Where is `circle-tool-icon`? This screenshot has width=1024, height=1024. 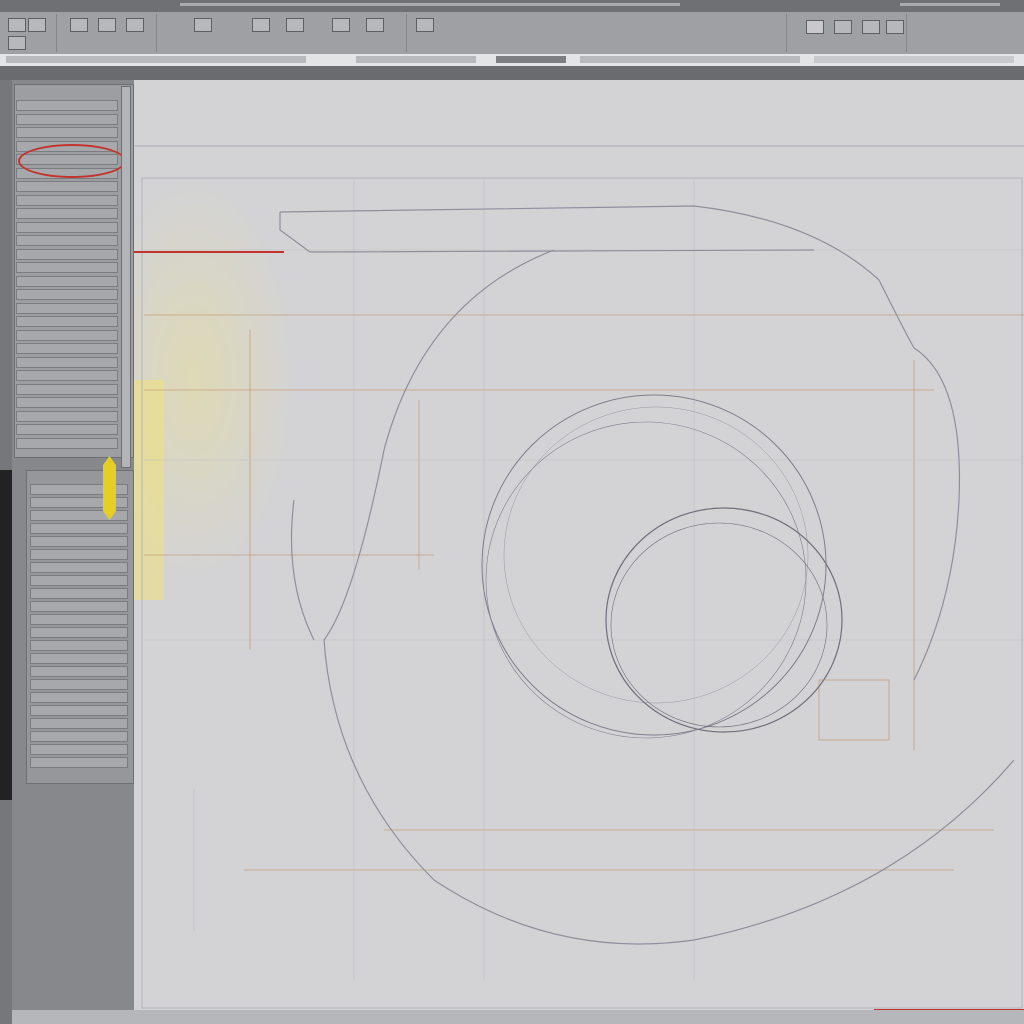
circle-tool-icon is located at coordinates (295, 25).